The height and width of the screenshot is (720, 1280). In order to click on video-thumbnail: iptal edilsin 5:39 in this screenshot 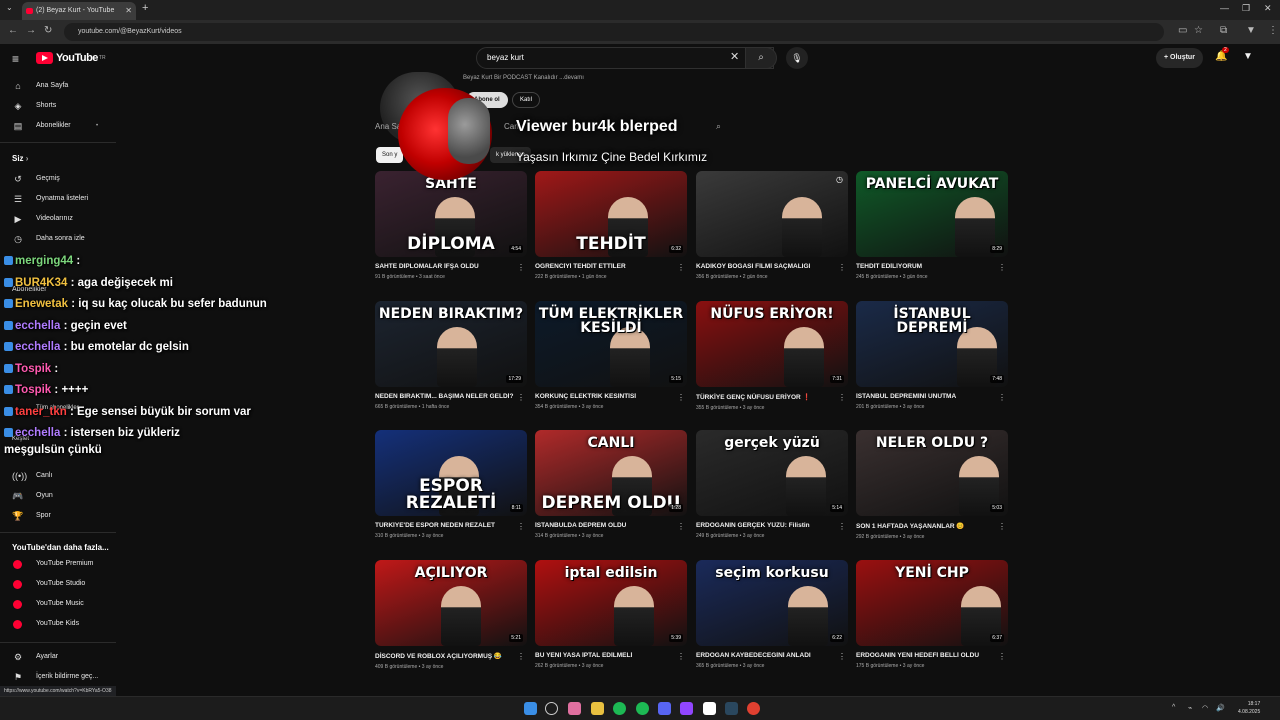, I will do `click(611, 603)`.